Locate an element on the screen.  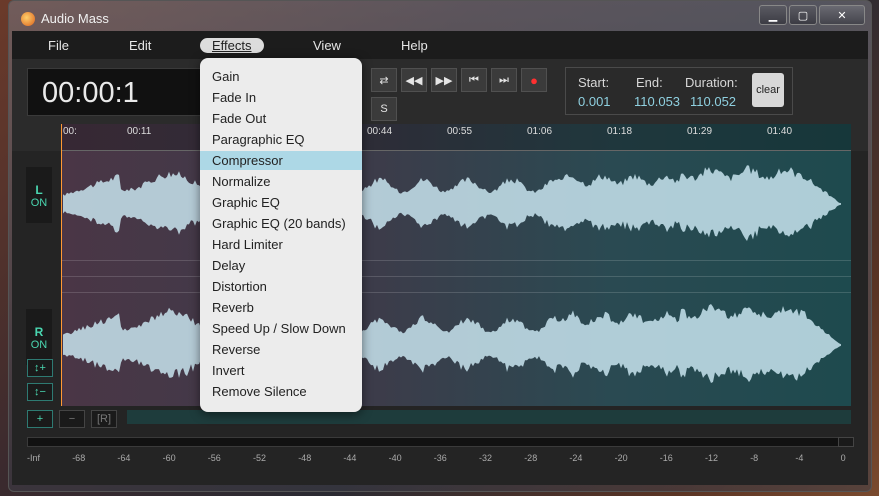
close-button: ✕ is located at coordinates (842, 15).